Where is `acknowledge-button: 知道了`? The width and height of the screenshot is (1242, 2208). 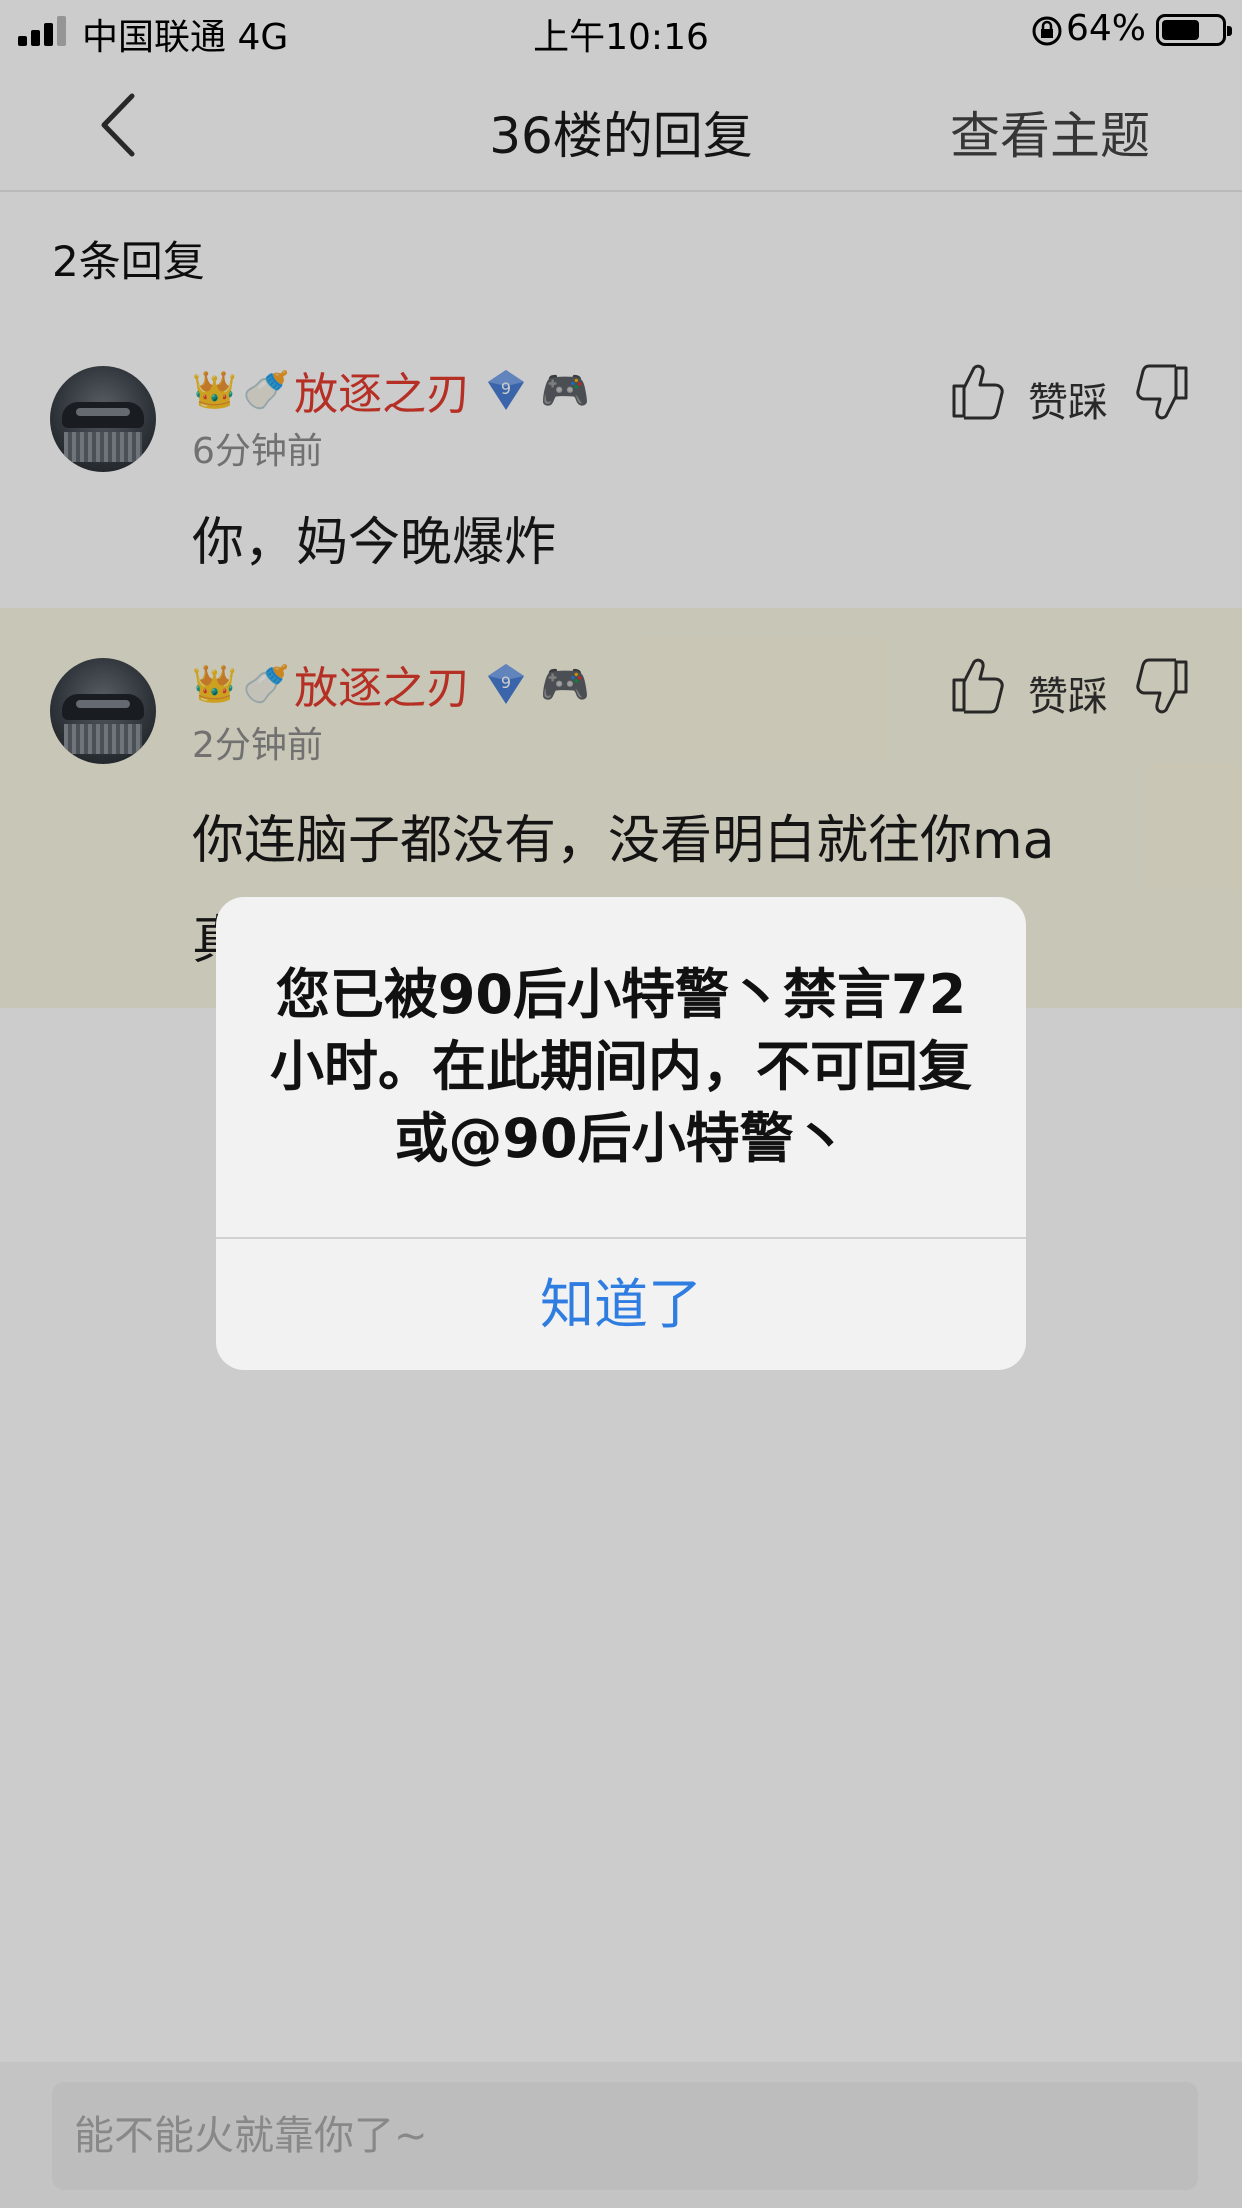 acknowledge-button: 知道了 is located at coordinates (621, 1304).